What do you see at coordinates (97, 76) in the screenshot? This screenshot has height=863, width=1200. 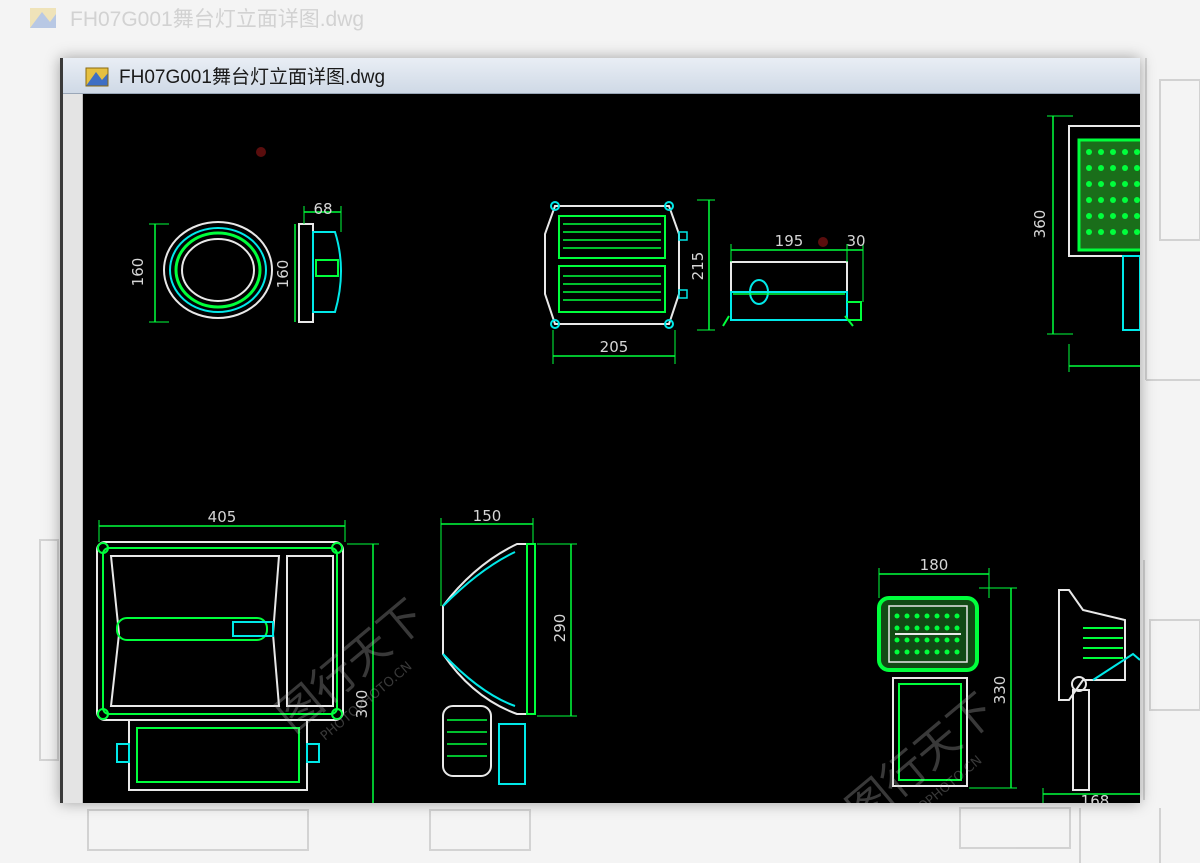 I see `dwg-file-icon` at bounding box center [97, 76].